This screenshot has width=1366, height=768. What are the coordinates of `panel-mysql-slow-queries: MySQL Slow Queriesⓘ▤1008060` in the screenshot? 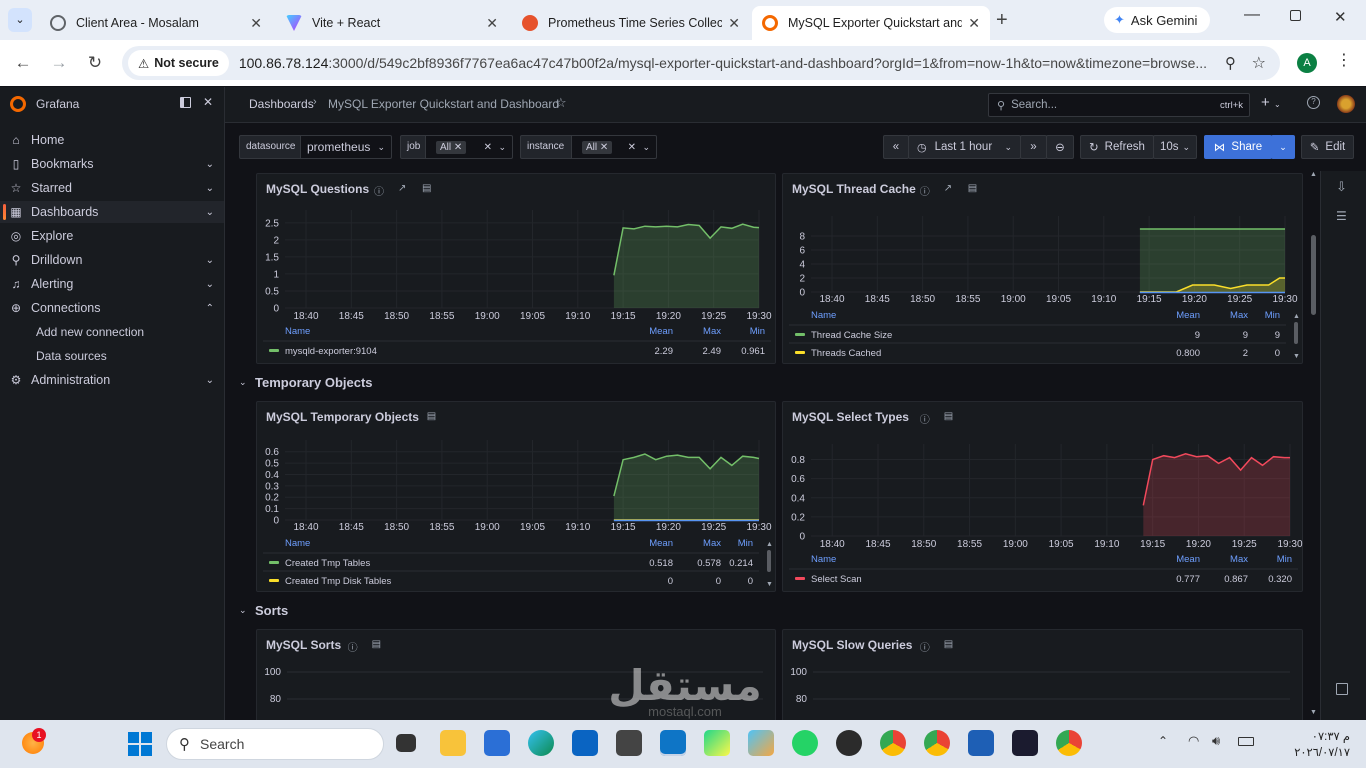 It's located at (1042, 677).